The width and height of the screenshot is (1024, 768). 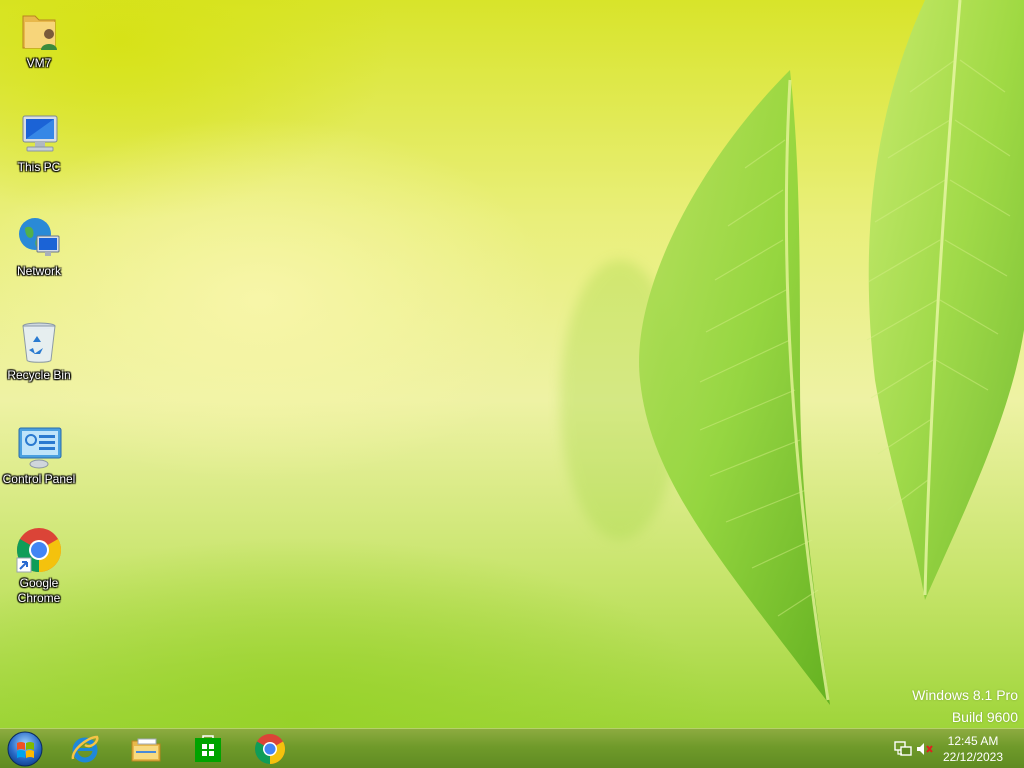 What do you see at coordinates (973, 749) in the screenshot?
I see `taskbar-clock: 12:45 AM 22/12/2023` at bounding box center [973, 749].